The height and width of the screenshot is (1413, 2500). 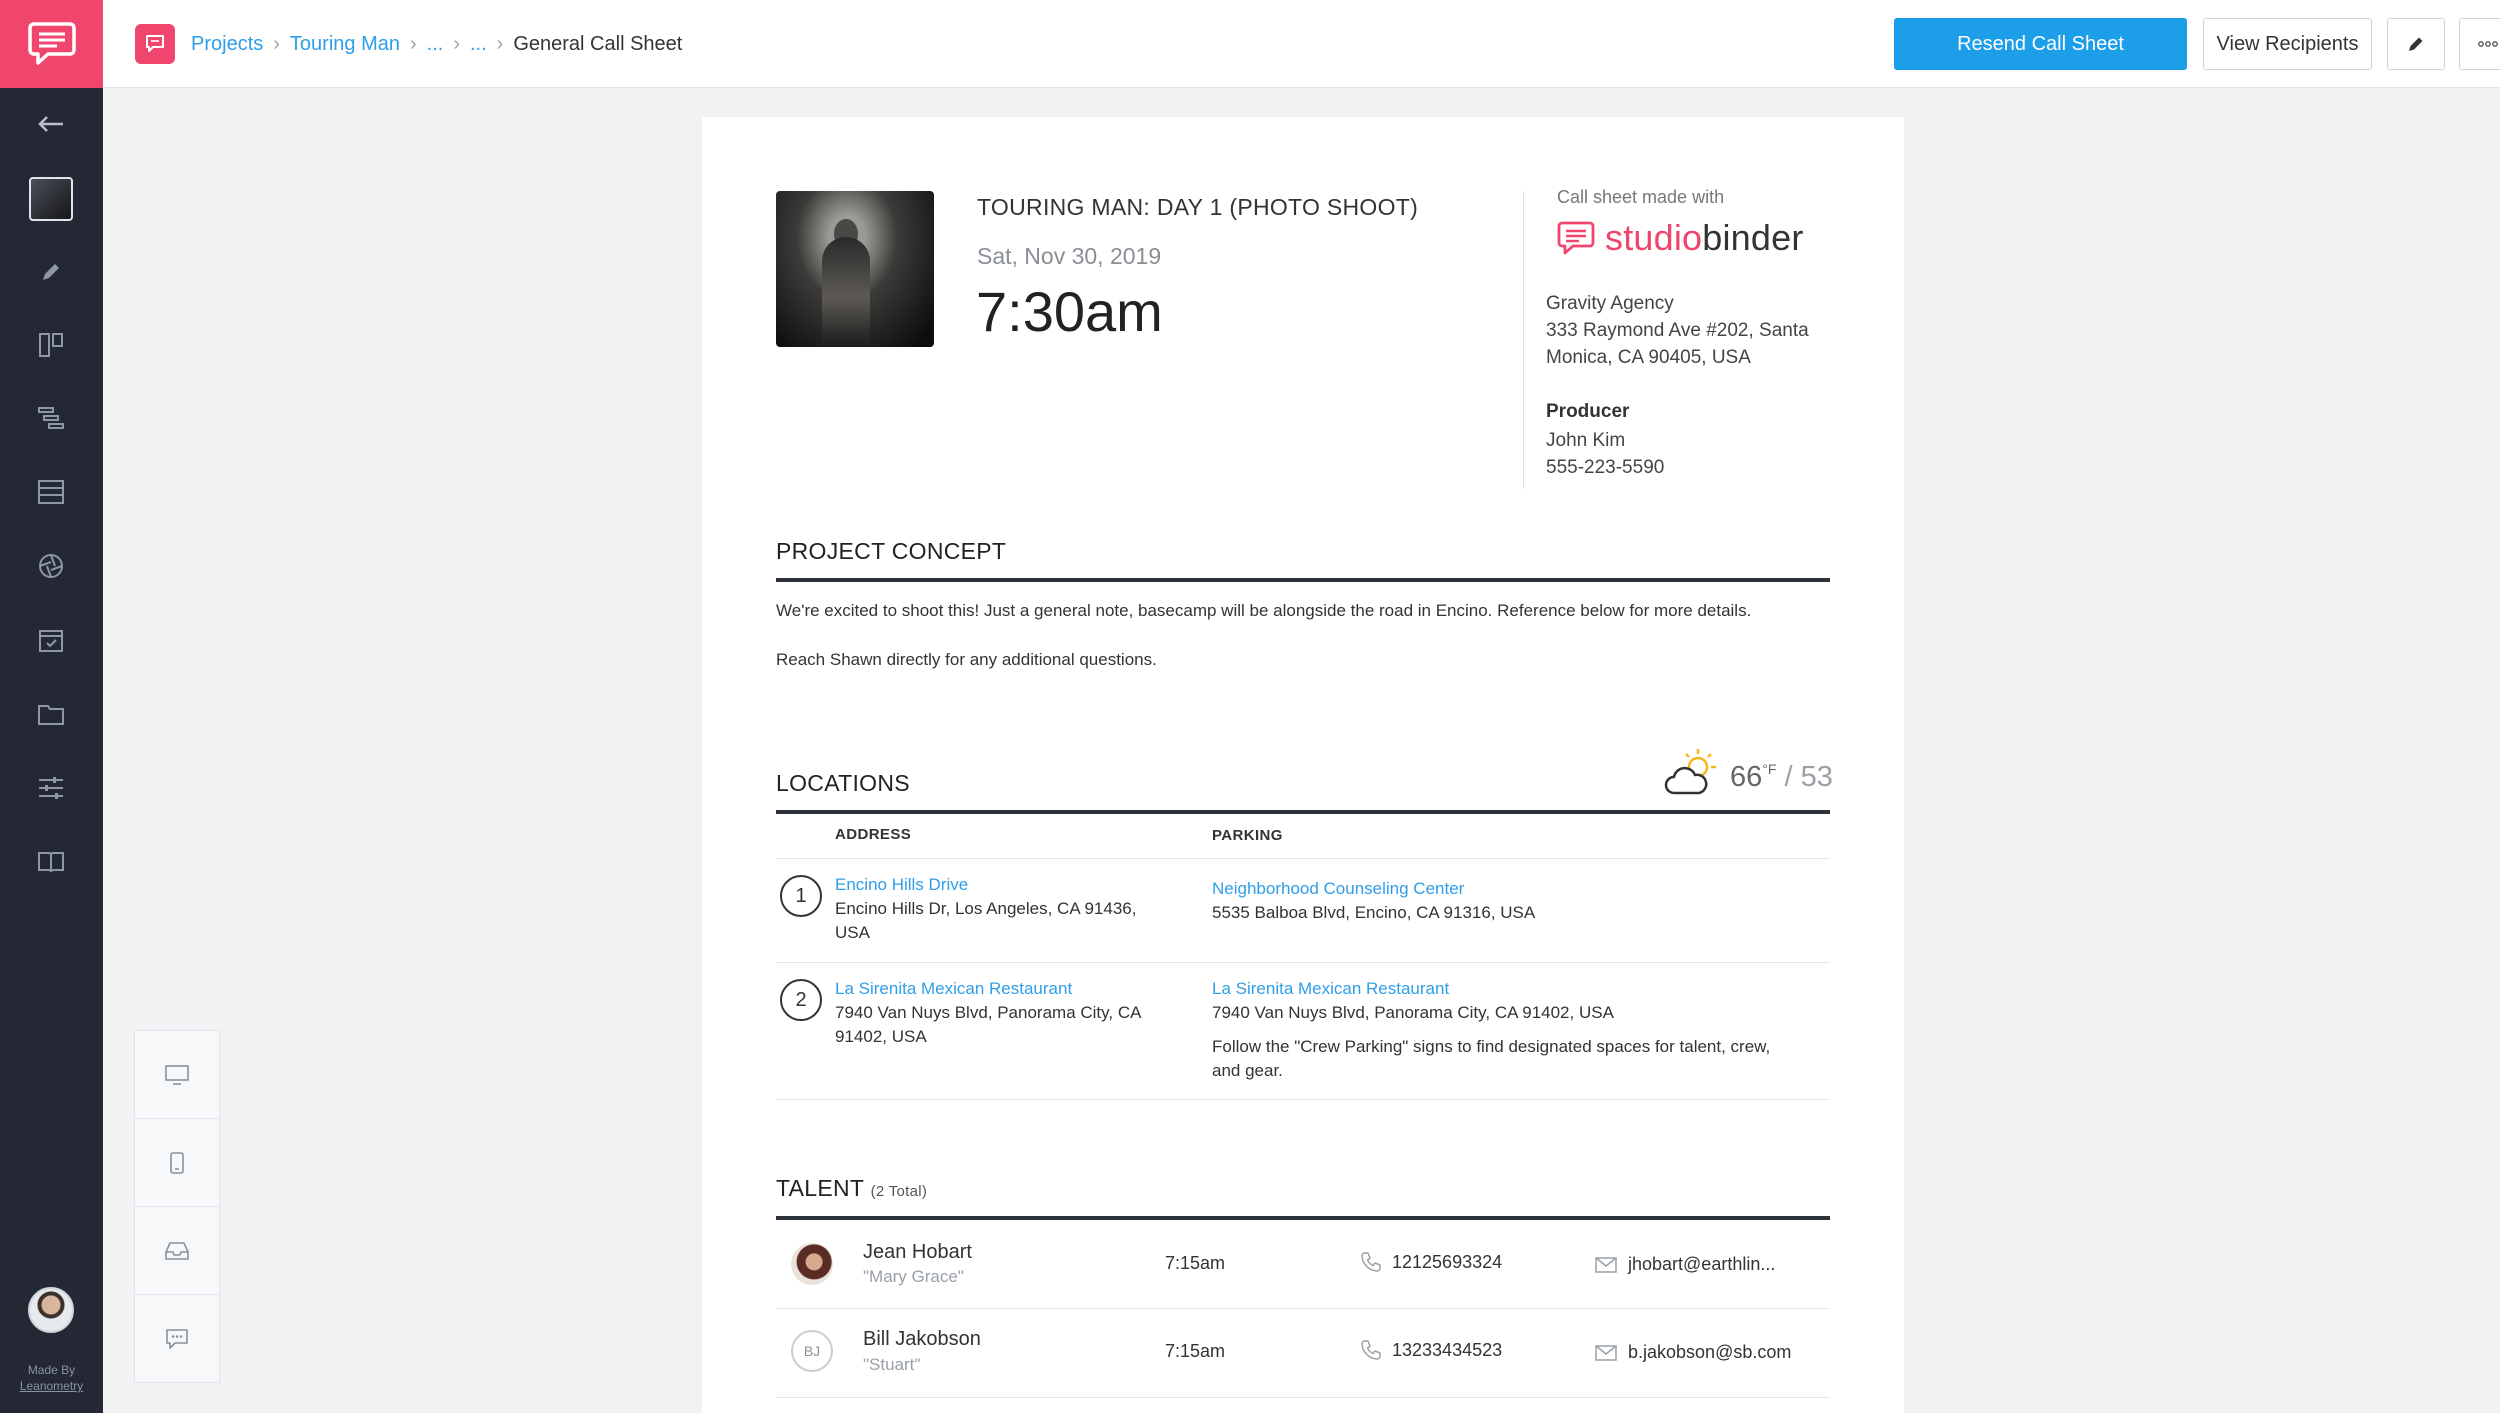 What do you see at coordinates (913, 1276) in the screenshot?
I see `talent-role: "Mary Grace"` at bounding box center [913, 1276].